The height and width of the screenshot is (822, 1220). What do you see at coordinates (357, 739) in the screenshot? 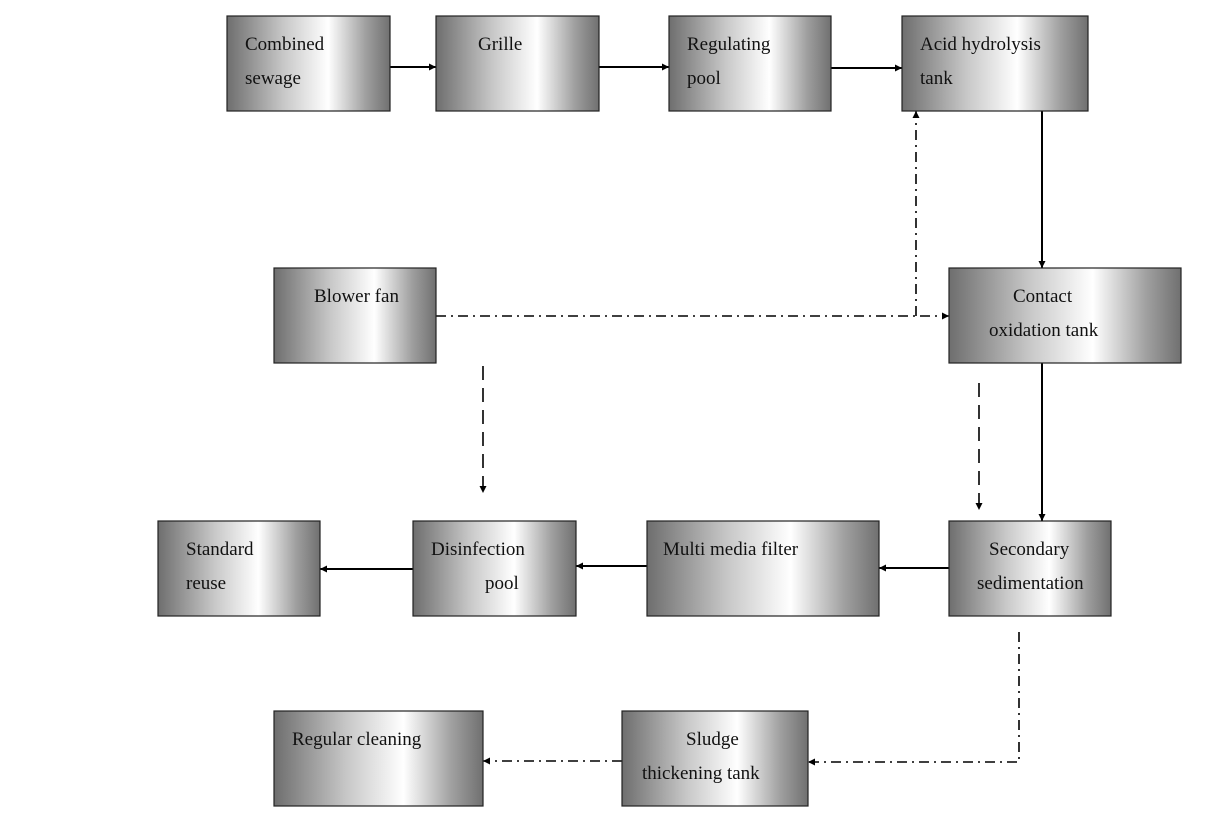
I see `node-label: Regular cleaning` at bounding box center [357, 739].